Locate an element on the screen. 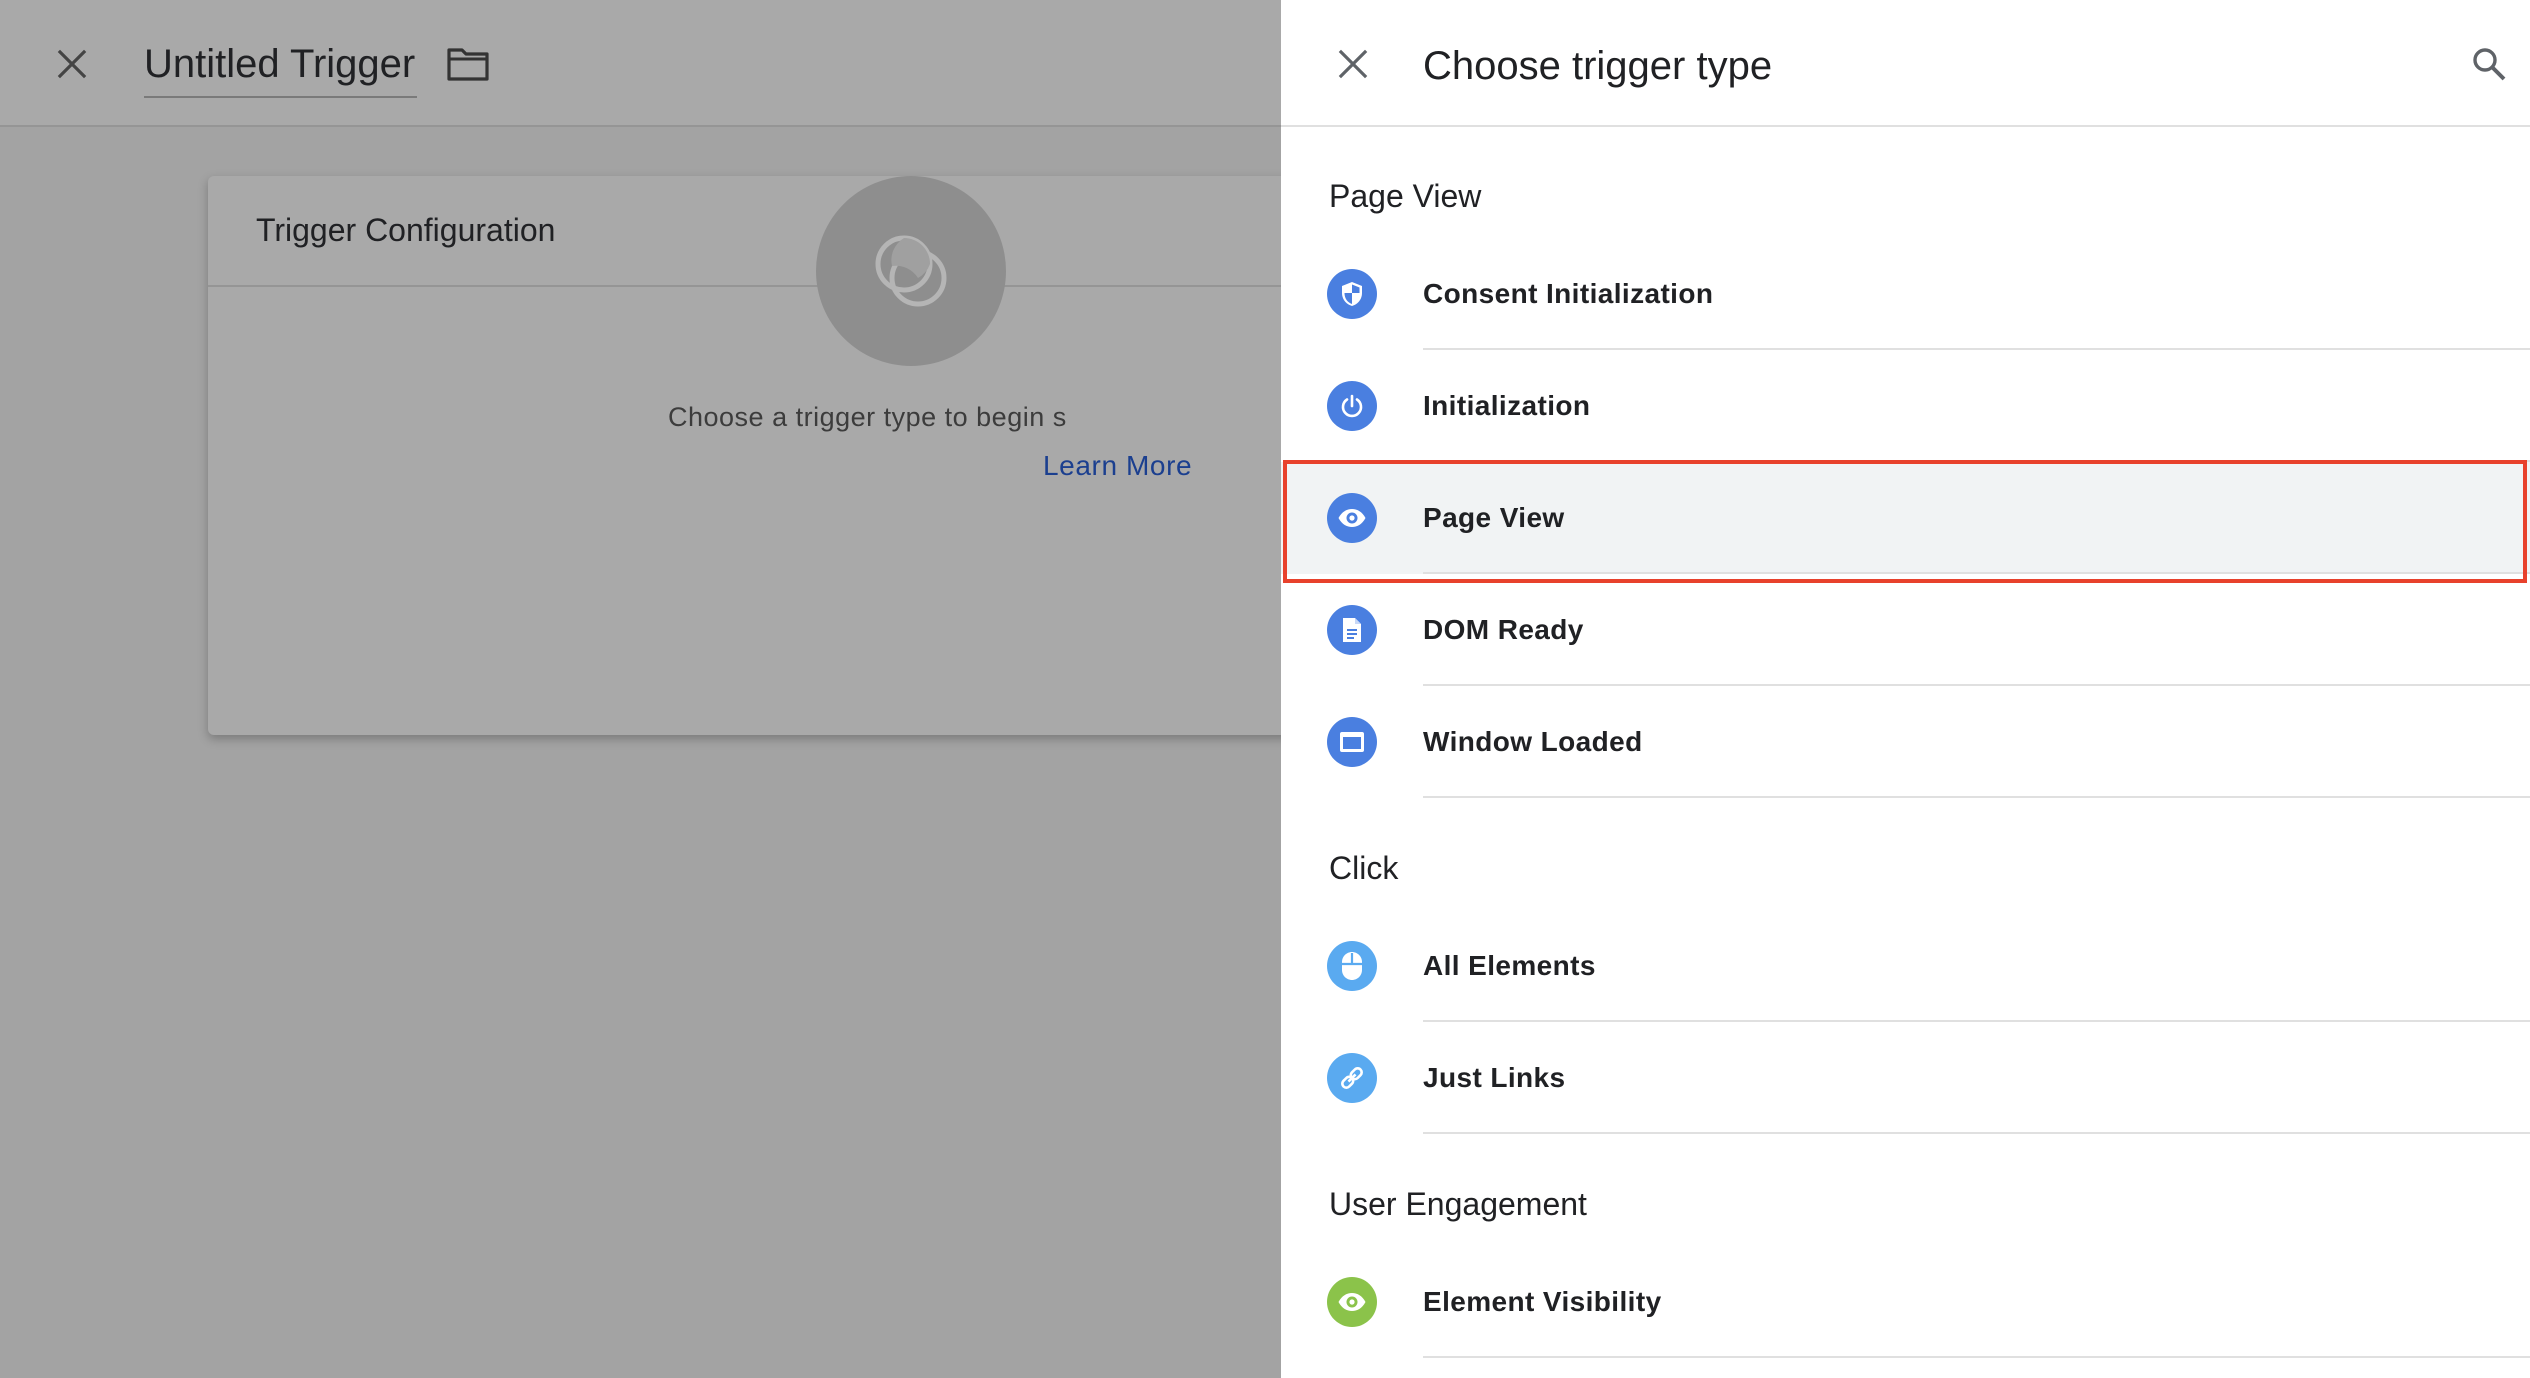 Image resolution: width=2530 pixels, height=1378 pixels. section-title-user-engagement: User Engagement is located at coordinates (1458, 1204).